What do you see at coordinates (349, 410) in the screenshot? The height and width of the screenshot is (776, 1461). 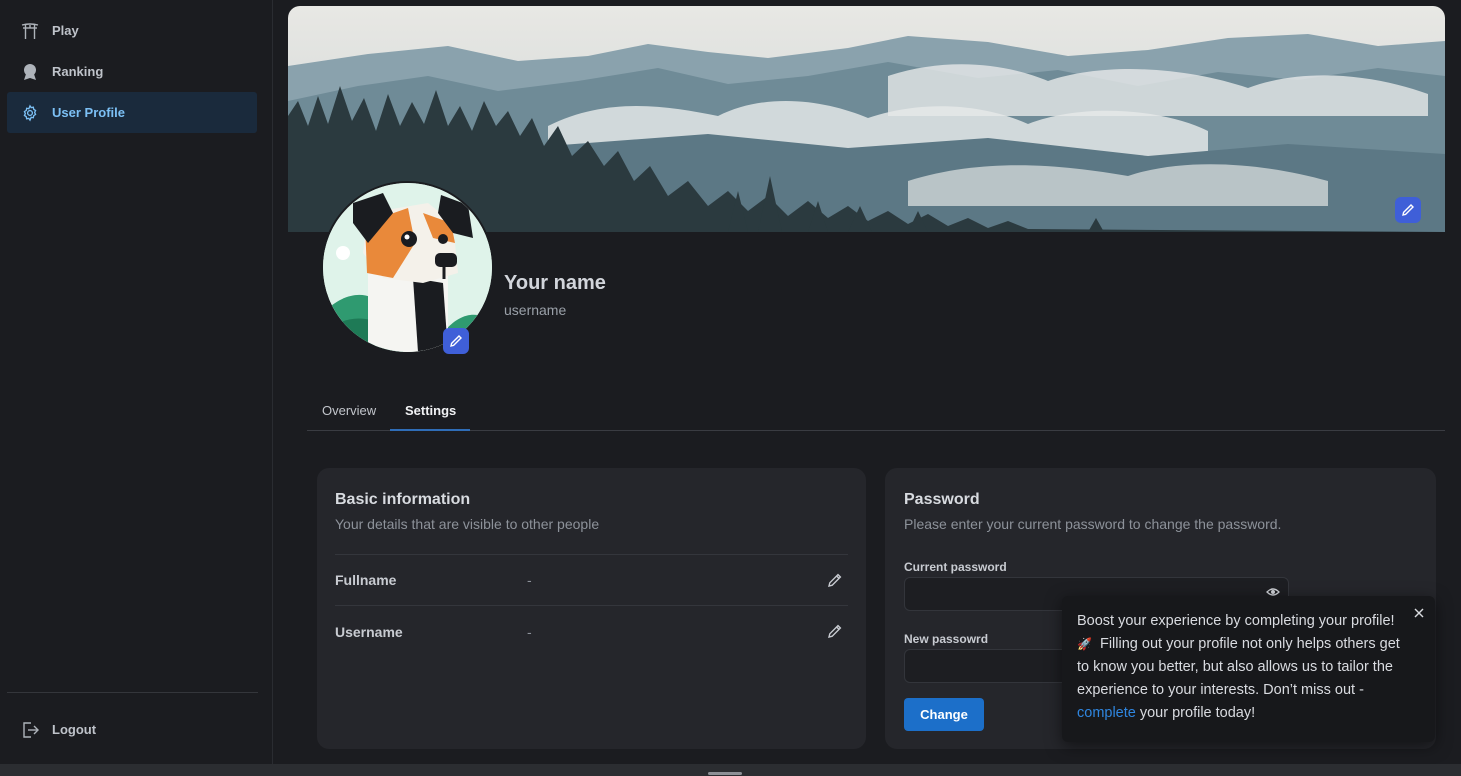 I see `tab-overview: Overview` at bounding box center [349, 410].